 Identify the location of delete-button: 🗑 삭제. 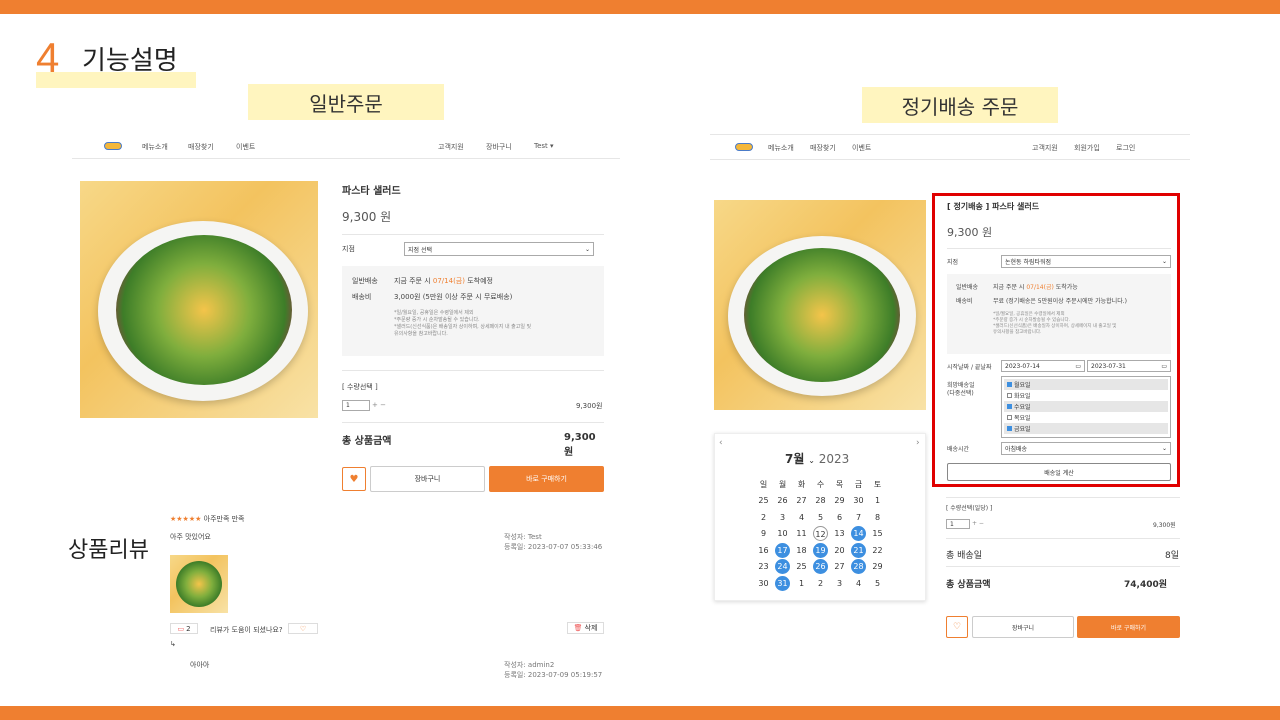
(585, 628).